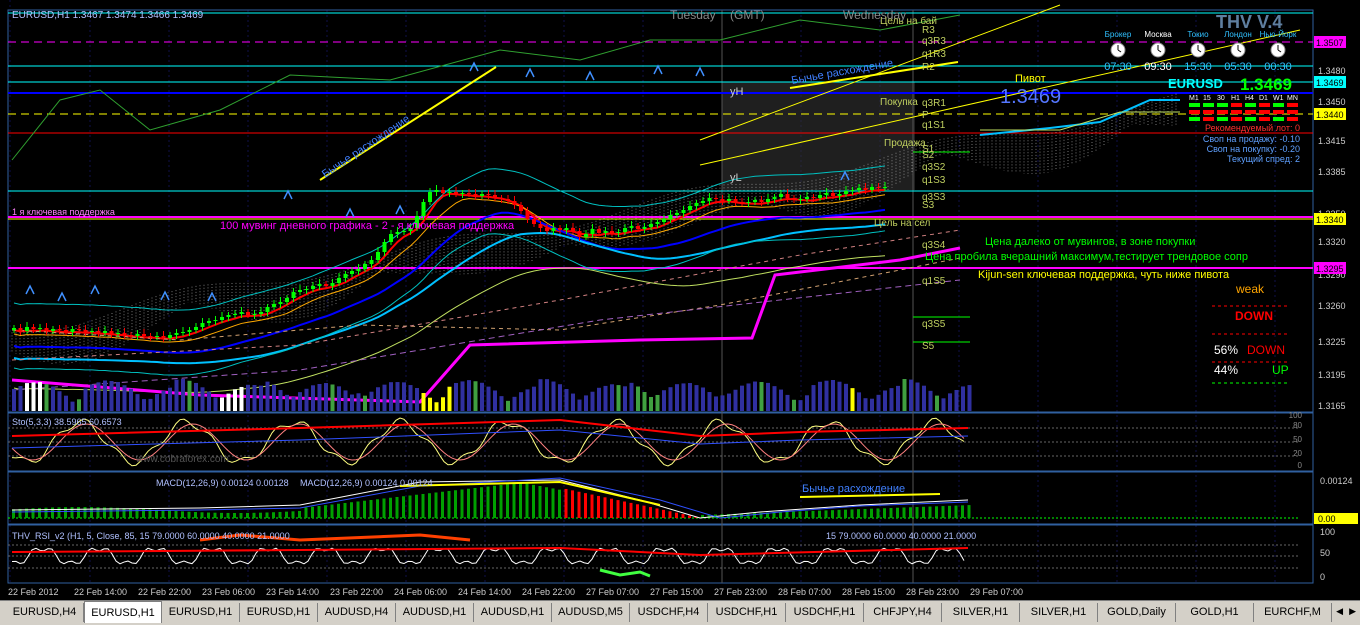 This screenshot has height=625, width=1360. Describe the element at coordinates (669, 612) in the screenshot. I see `chart-tab: USDCHF,H4` at that location.